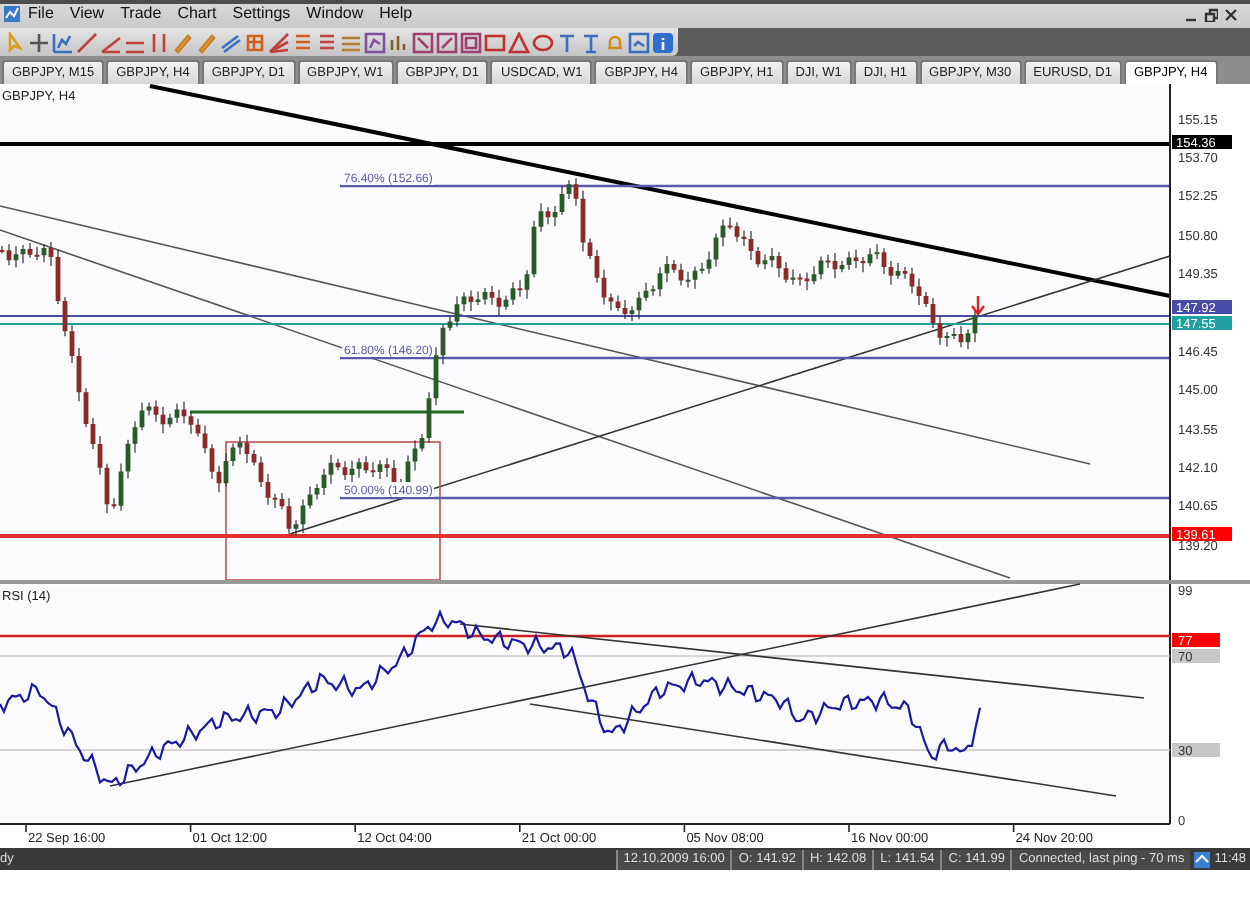  Describe the element at coordinates (396, 14) in the screenshot. I see `menu-item: Help` at that location.